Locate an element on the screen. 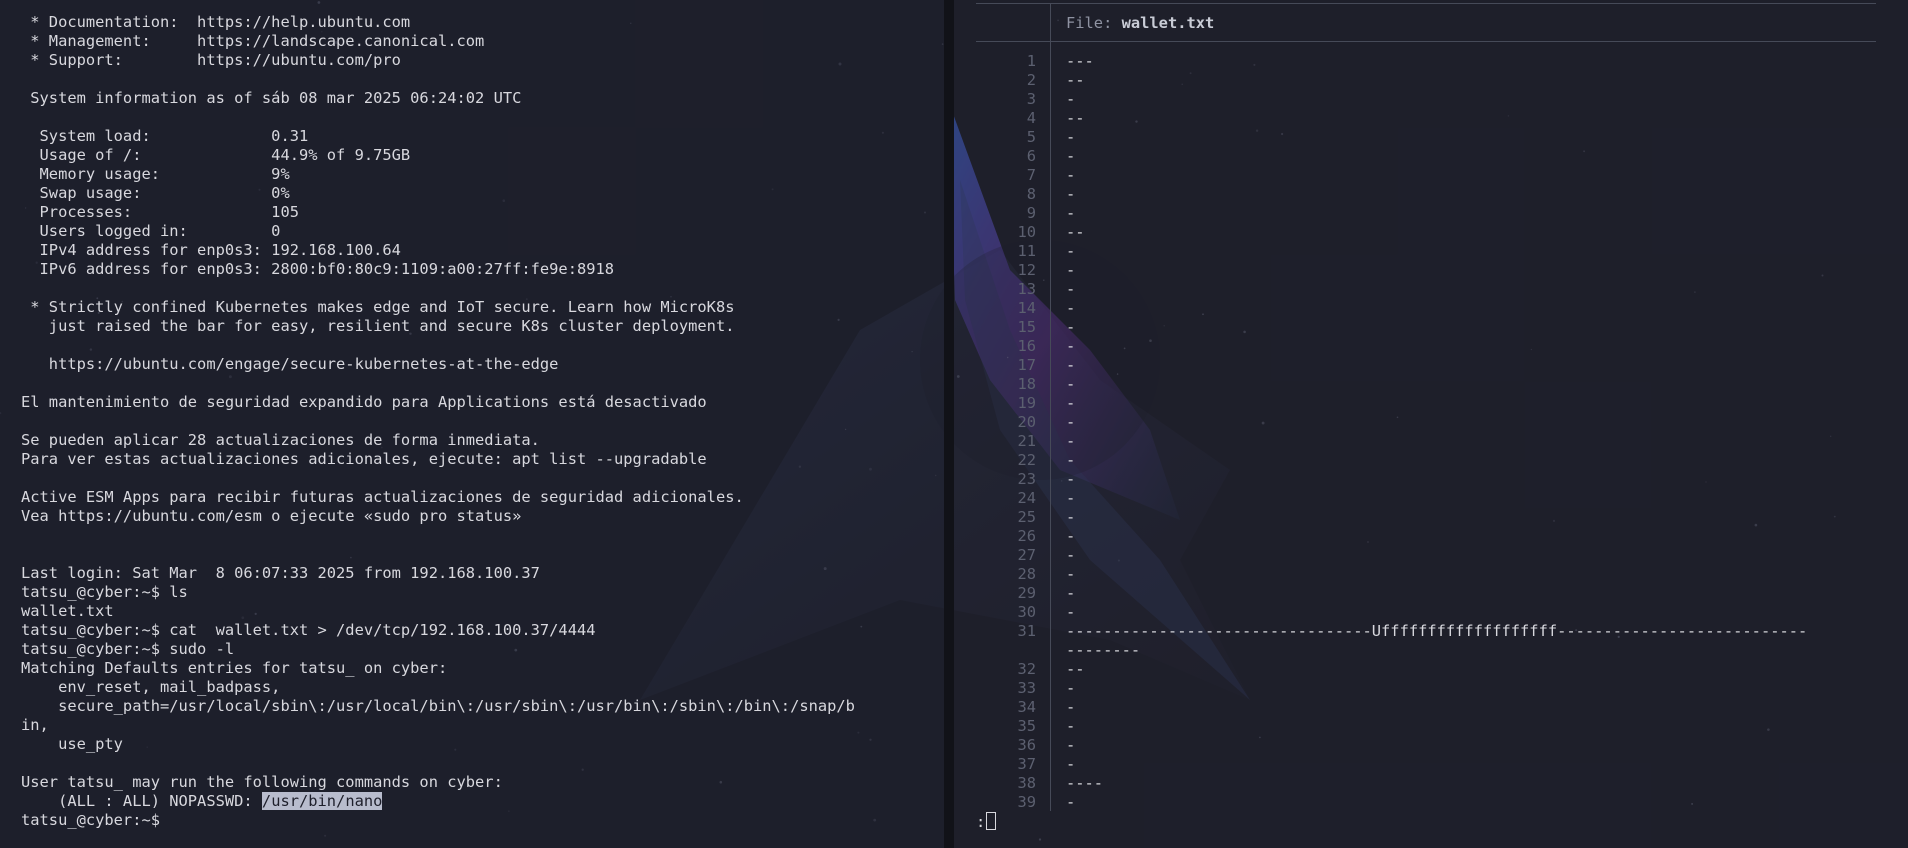  line-number: 28 is located at coordinates (1026, 574).